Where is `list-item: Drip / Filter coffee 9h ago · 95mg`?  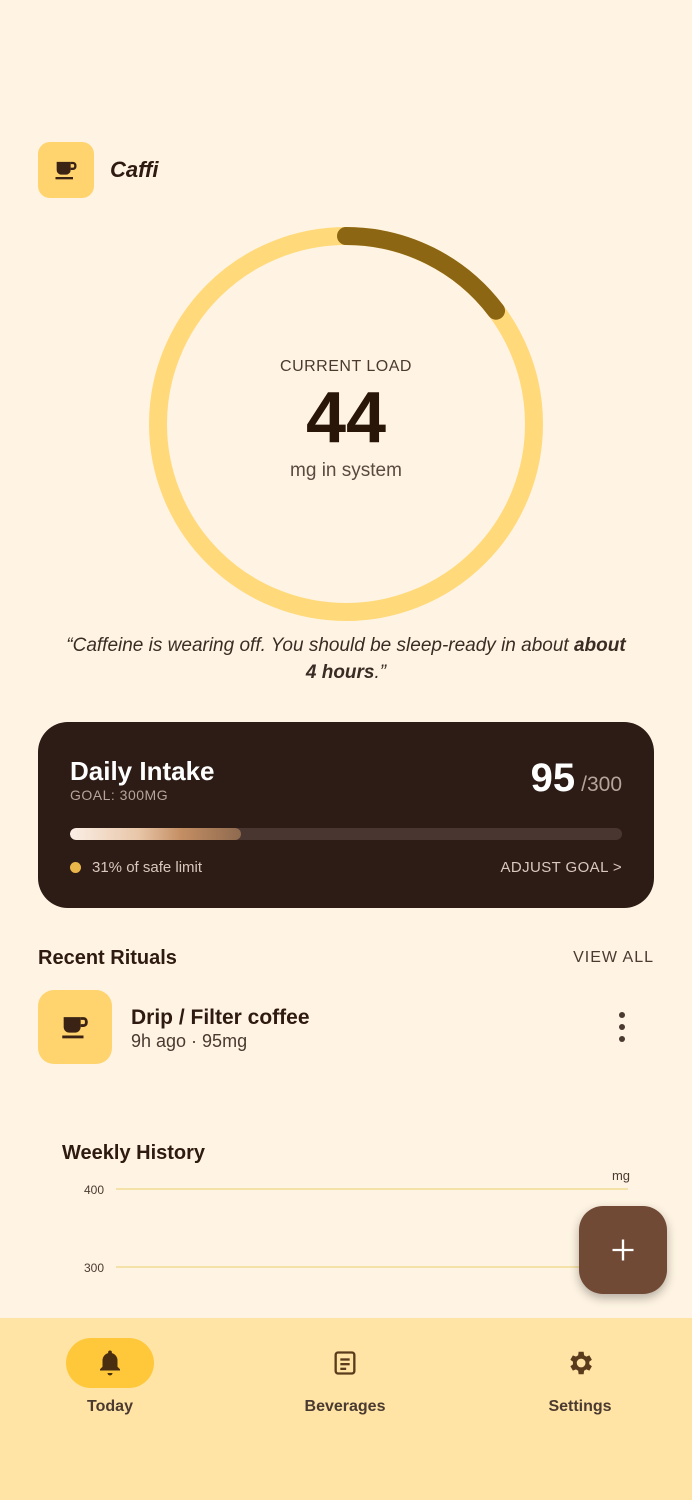
list-item: Drip / Filter coffee 9h ago · 95mg is located at coordinates (346, 1028).